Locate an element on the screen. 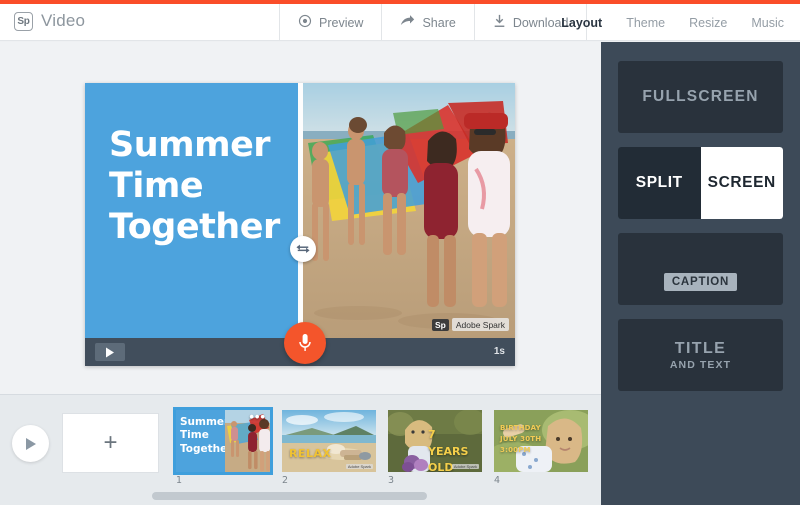 The image size is (800, 505). thumbnail-number: 2 is located at coordinates (285, 480).